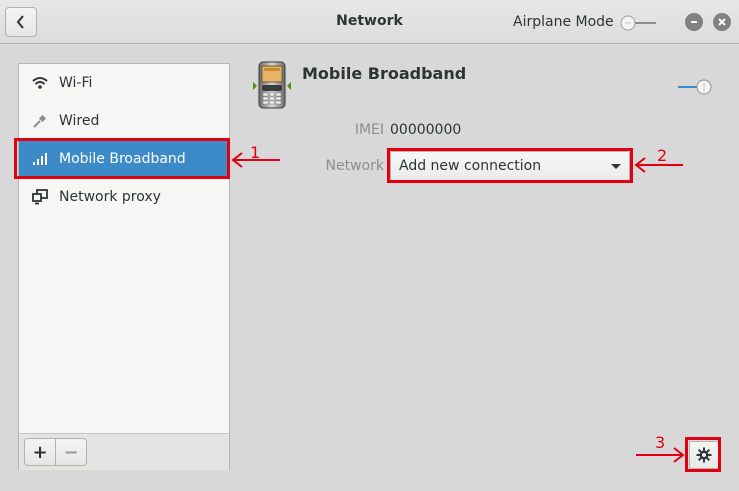  I want to click on imei-value: 00000000, so click(426, 130).